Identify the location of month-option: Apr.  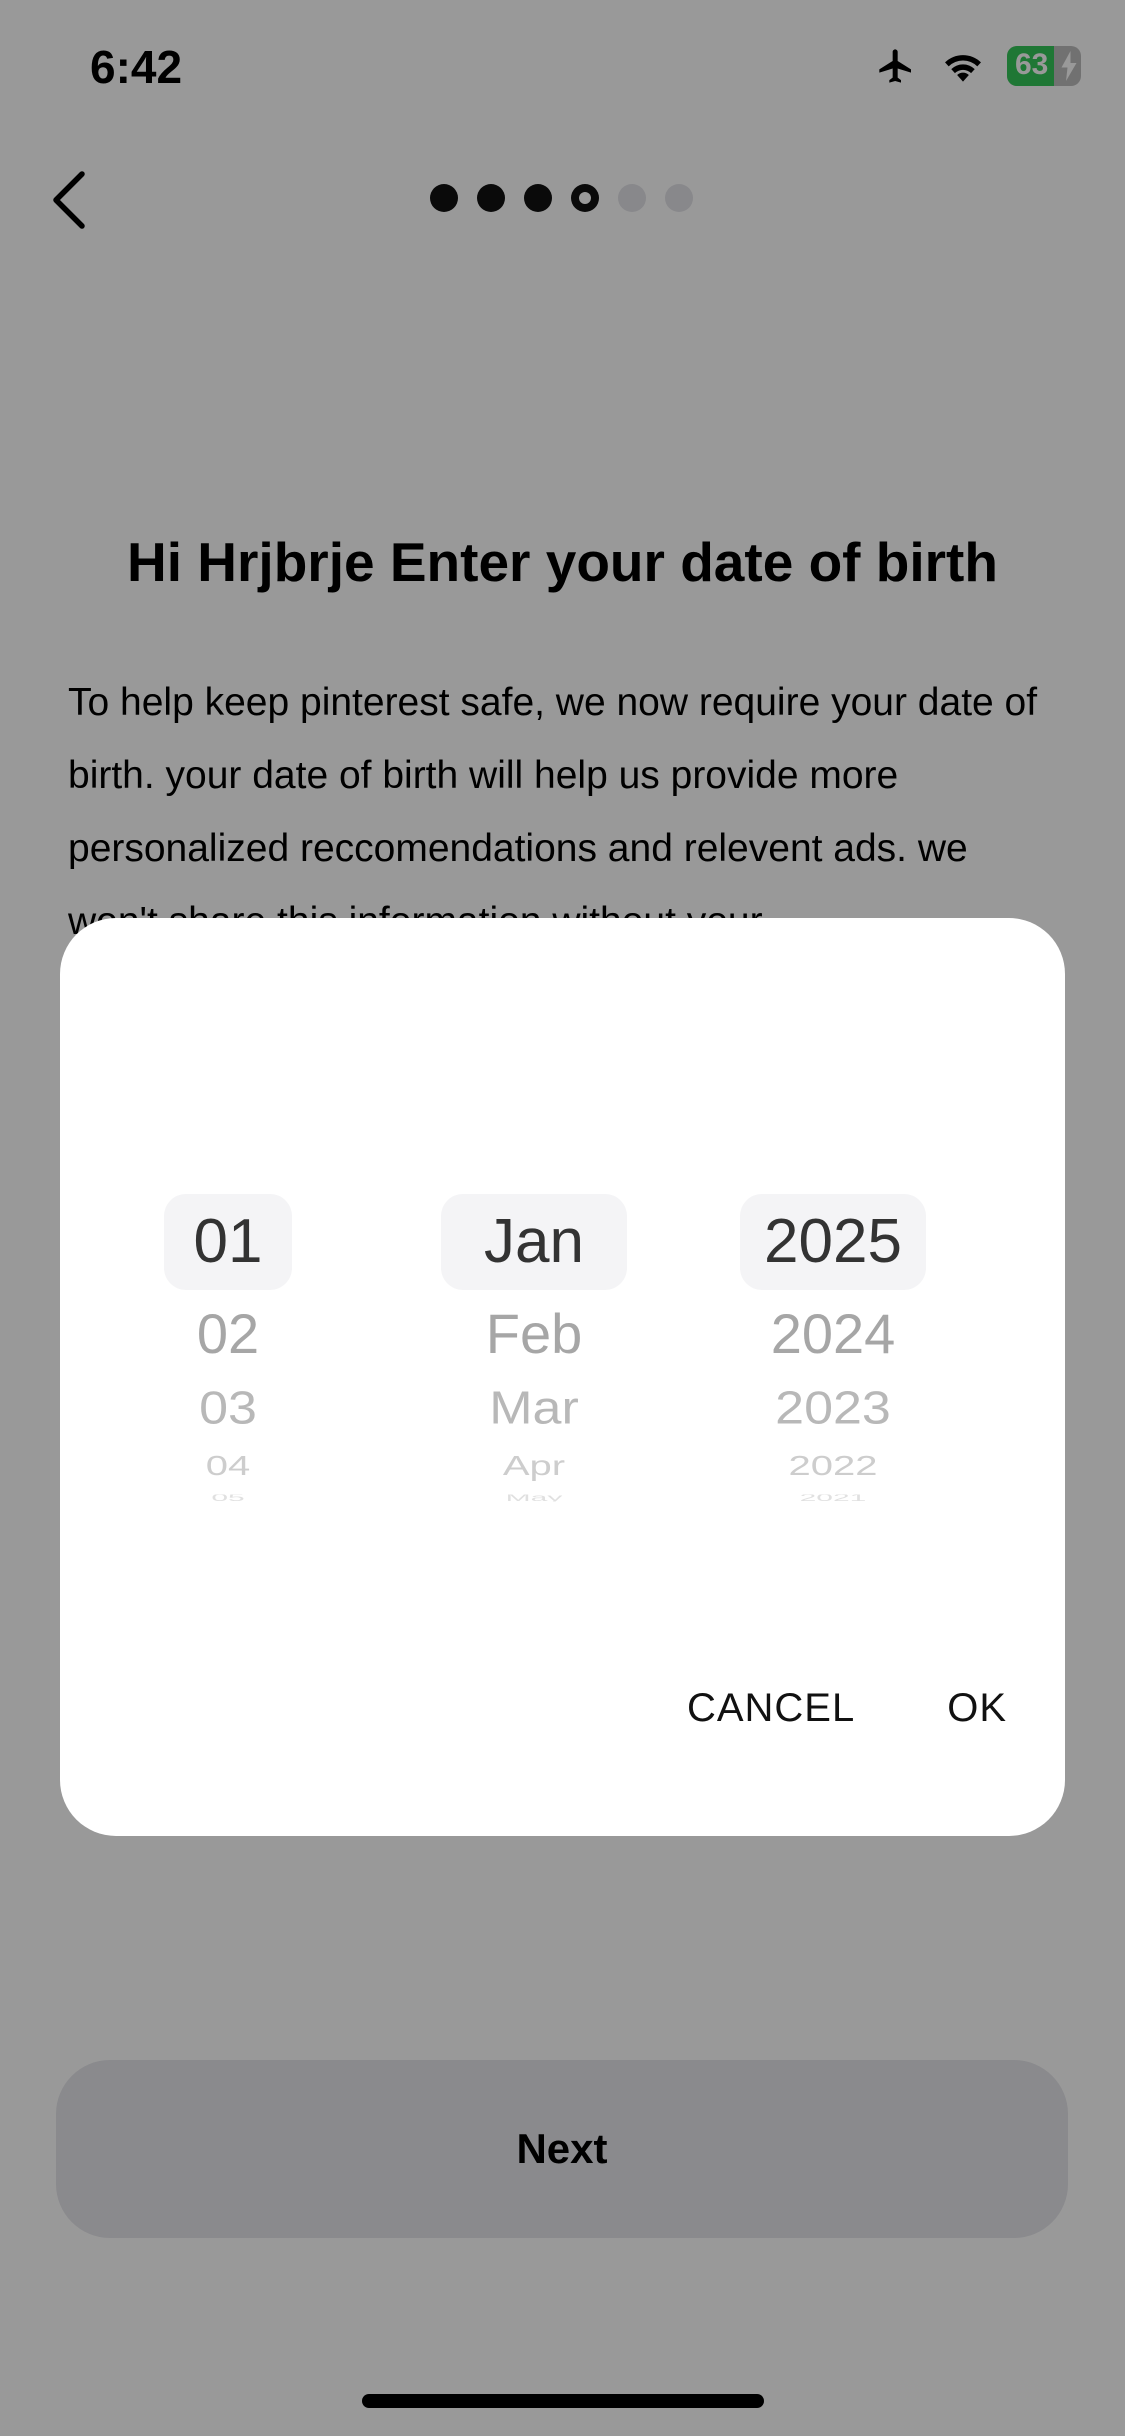
(534, 1466).